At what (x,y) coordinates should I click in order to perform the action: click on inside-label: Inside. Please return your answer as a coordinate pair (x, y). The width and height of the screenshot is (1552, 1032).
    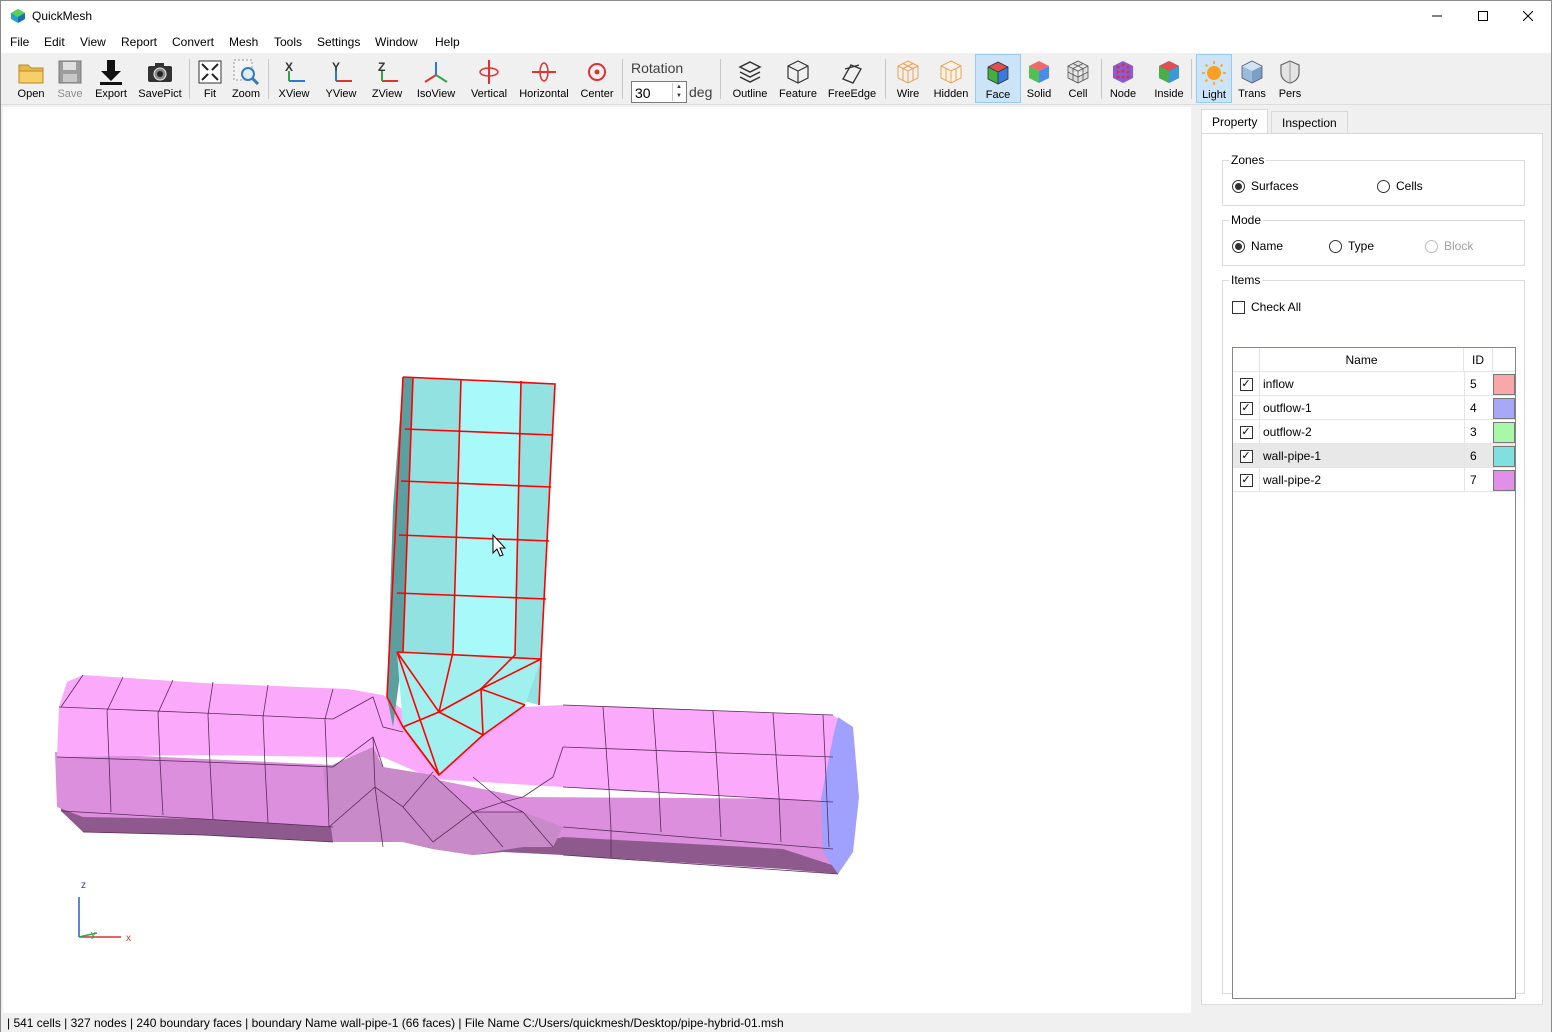
    Looking at the image, I should click on (1169, 94).